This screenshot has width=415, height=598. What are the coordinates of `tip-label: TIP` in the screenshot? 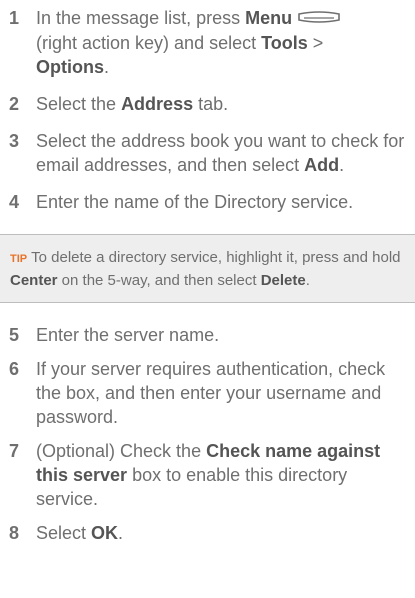 It's located at (19, 259).